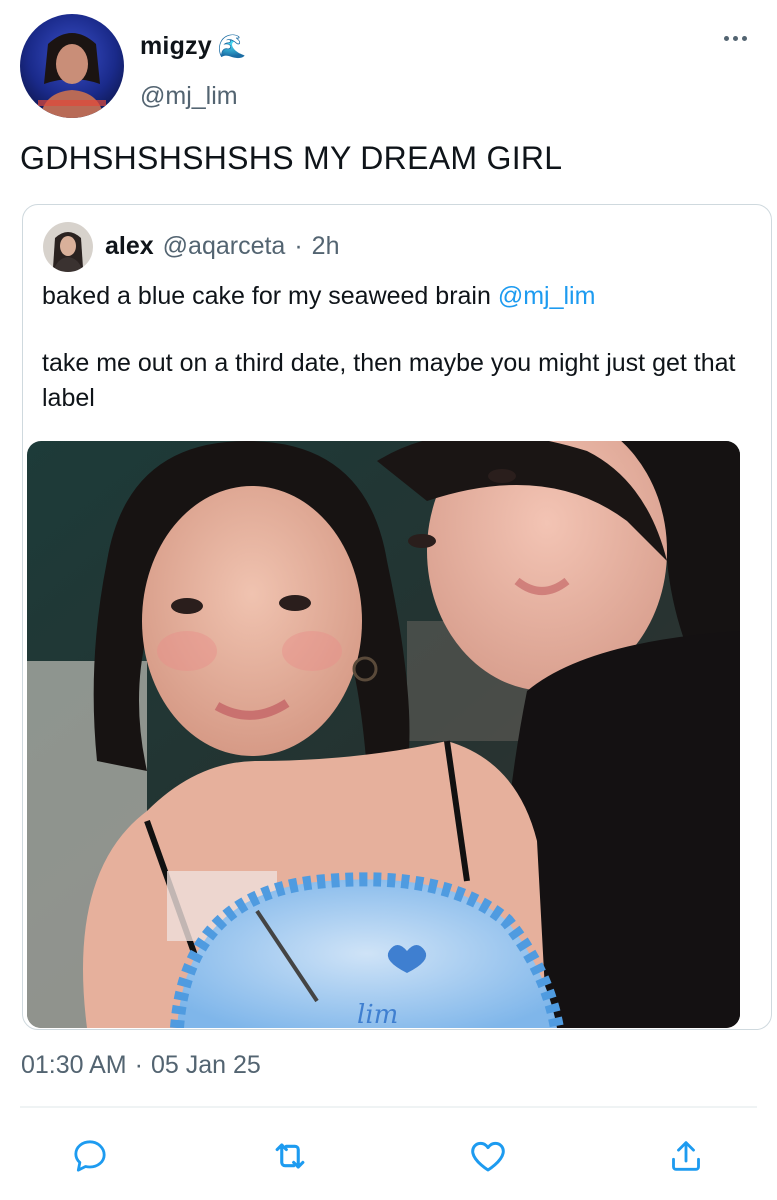 Image resolution: width=777 pixels, height=1200 pixels. I want to click on quoted-author-avatar, so click(68, 247).